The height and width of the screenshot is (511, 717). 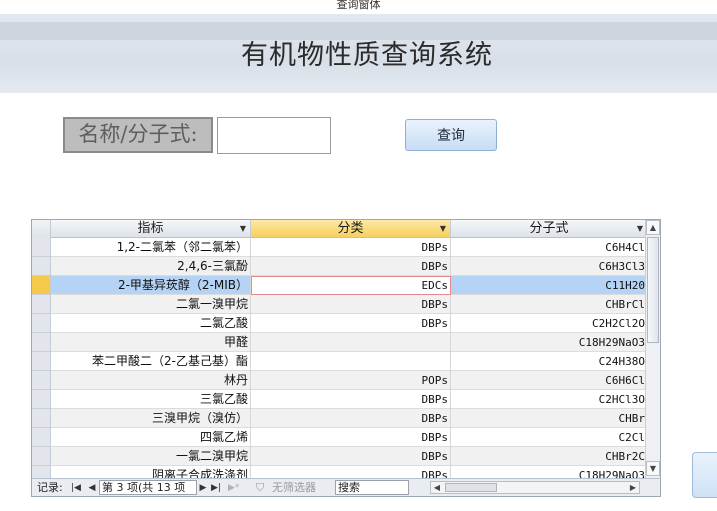 What do you see at coordinates (351, 380) in the screenshot?
I see `cell-category: POPs` at bounding box center [351, 380].